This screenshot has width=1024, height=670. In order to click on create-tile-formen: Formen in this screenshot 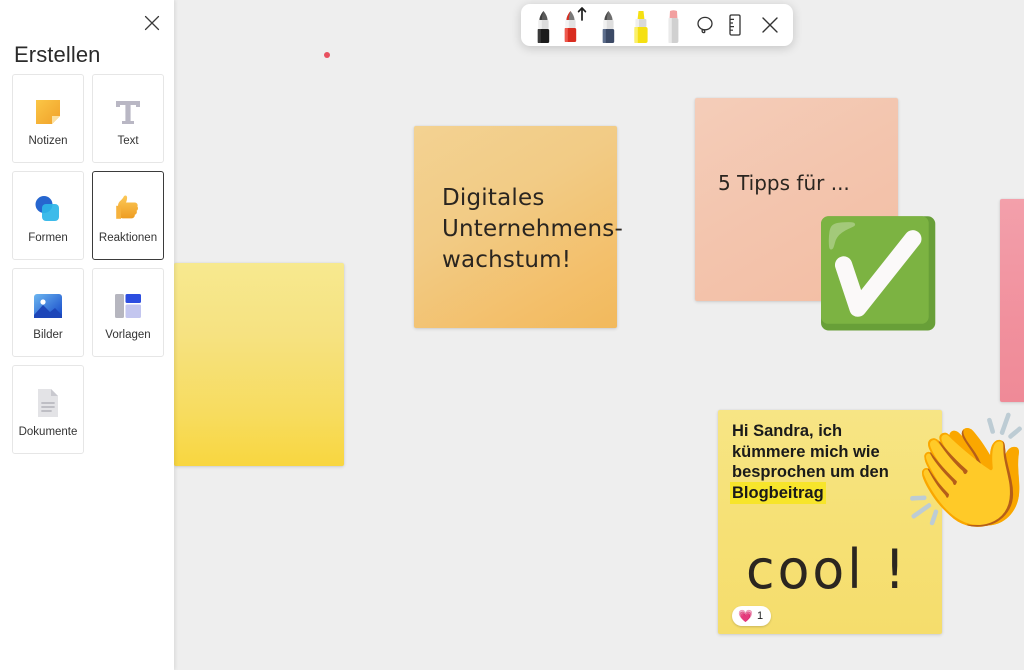, I will do `click(48, 215)`.